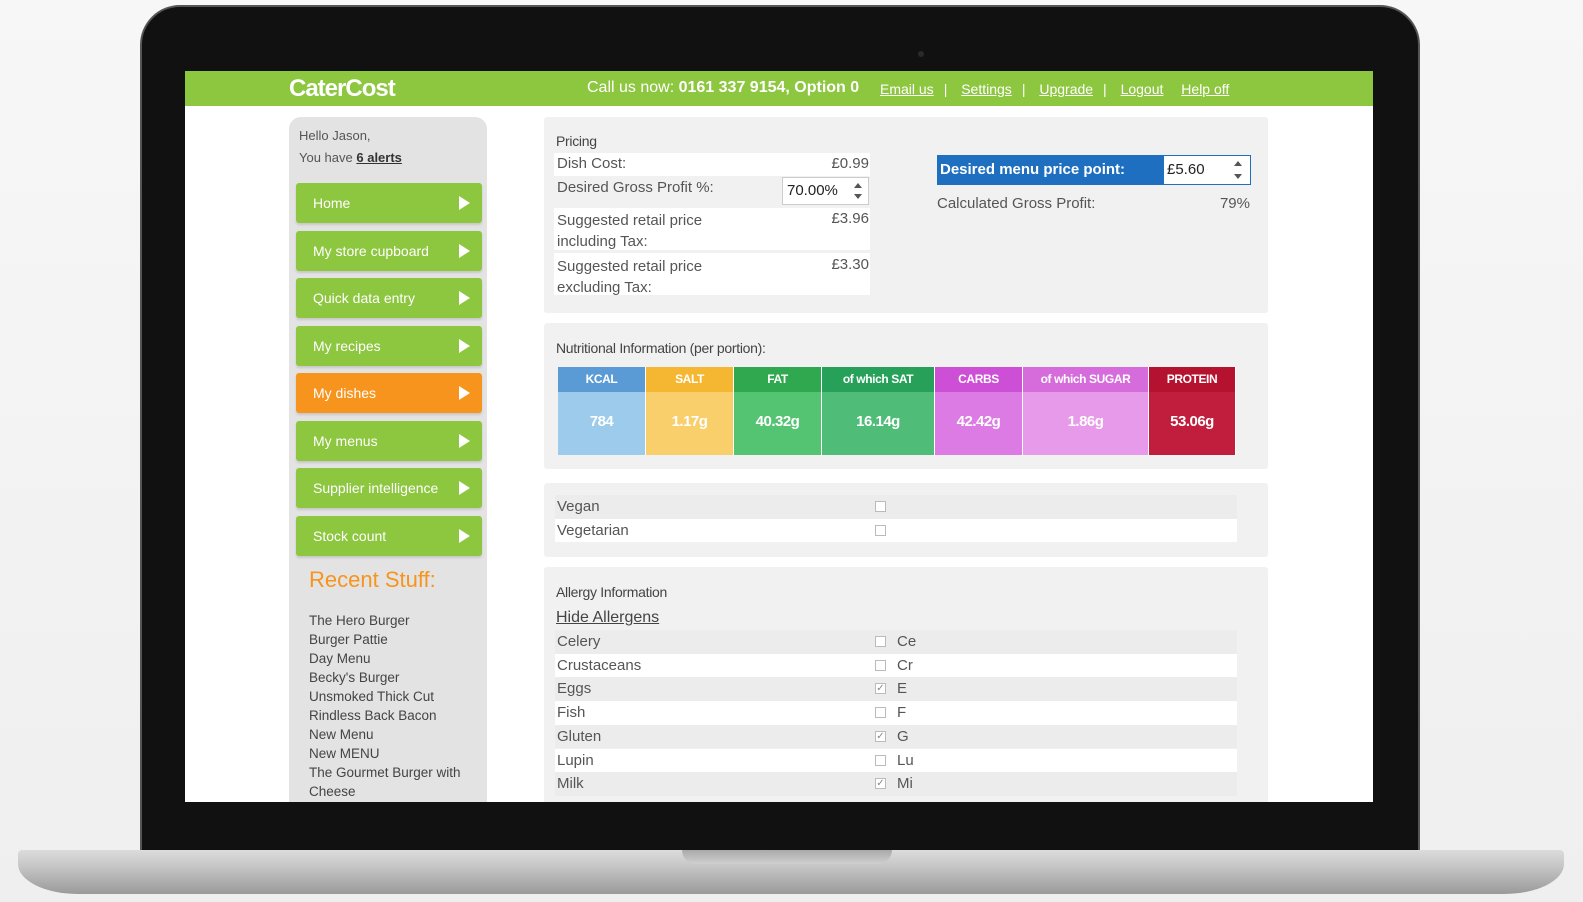 The width and height of the screenshot is (1583, 902). What do you see at coordinates (1085, 423) in the screenshot?
I see `nutrition-value: 1.86g` at bounding box center [1085, 423].